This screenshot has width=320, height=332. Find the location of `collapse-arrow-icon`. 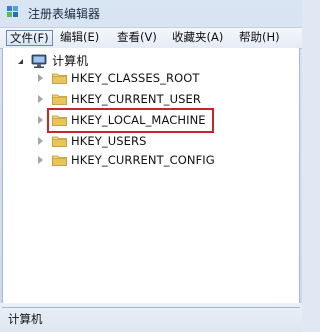

collapse-arrow-icon is located at coordinates (20, 61).